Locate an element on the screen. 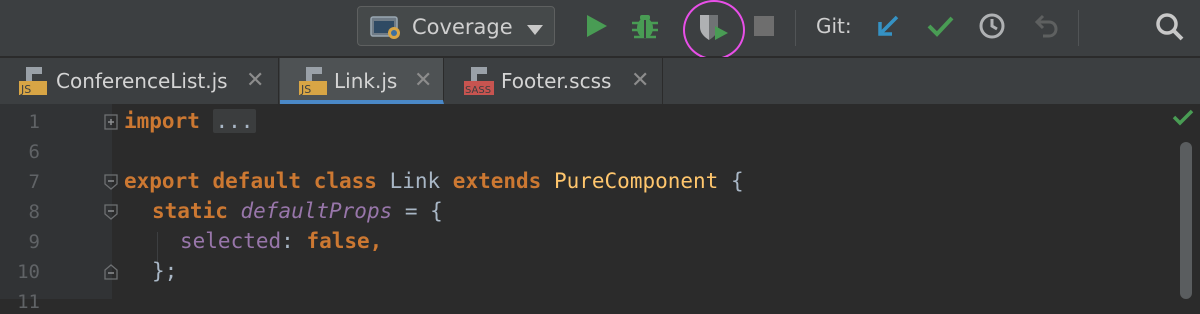 The width and height of the screenshot is (1200, 314). update-project-arrow-icon is located at coordinates (888, 26).